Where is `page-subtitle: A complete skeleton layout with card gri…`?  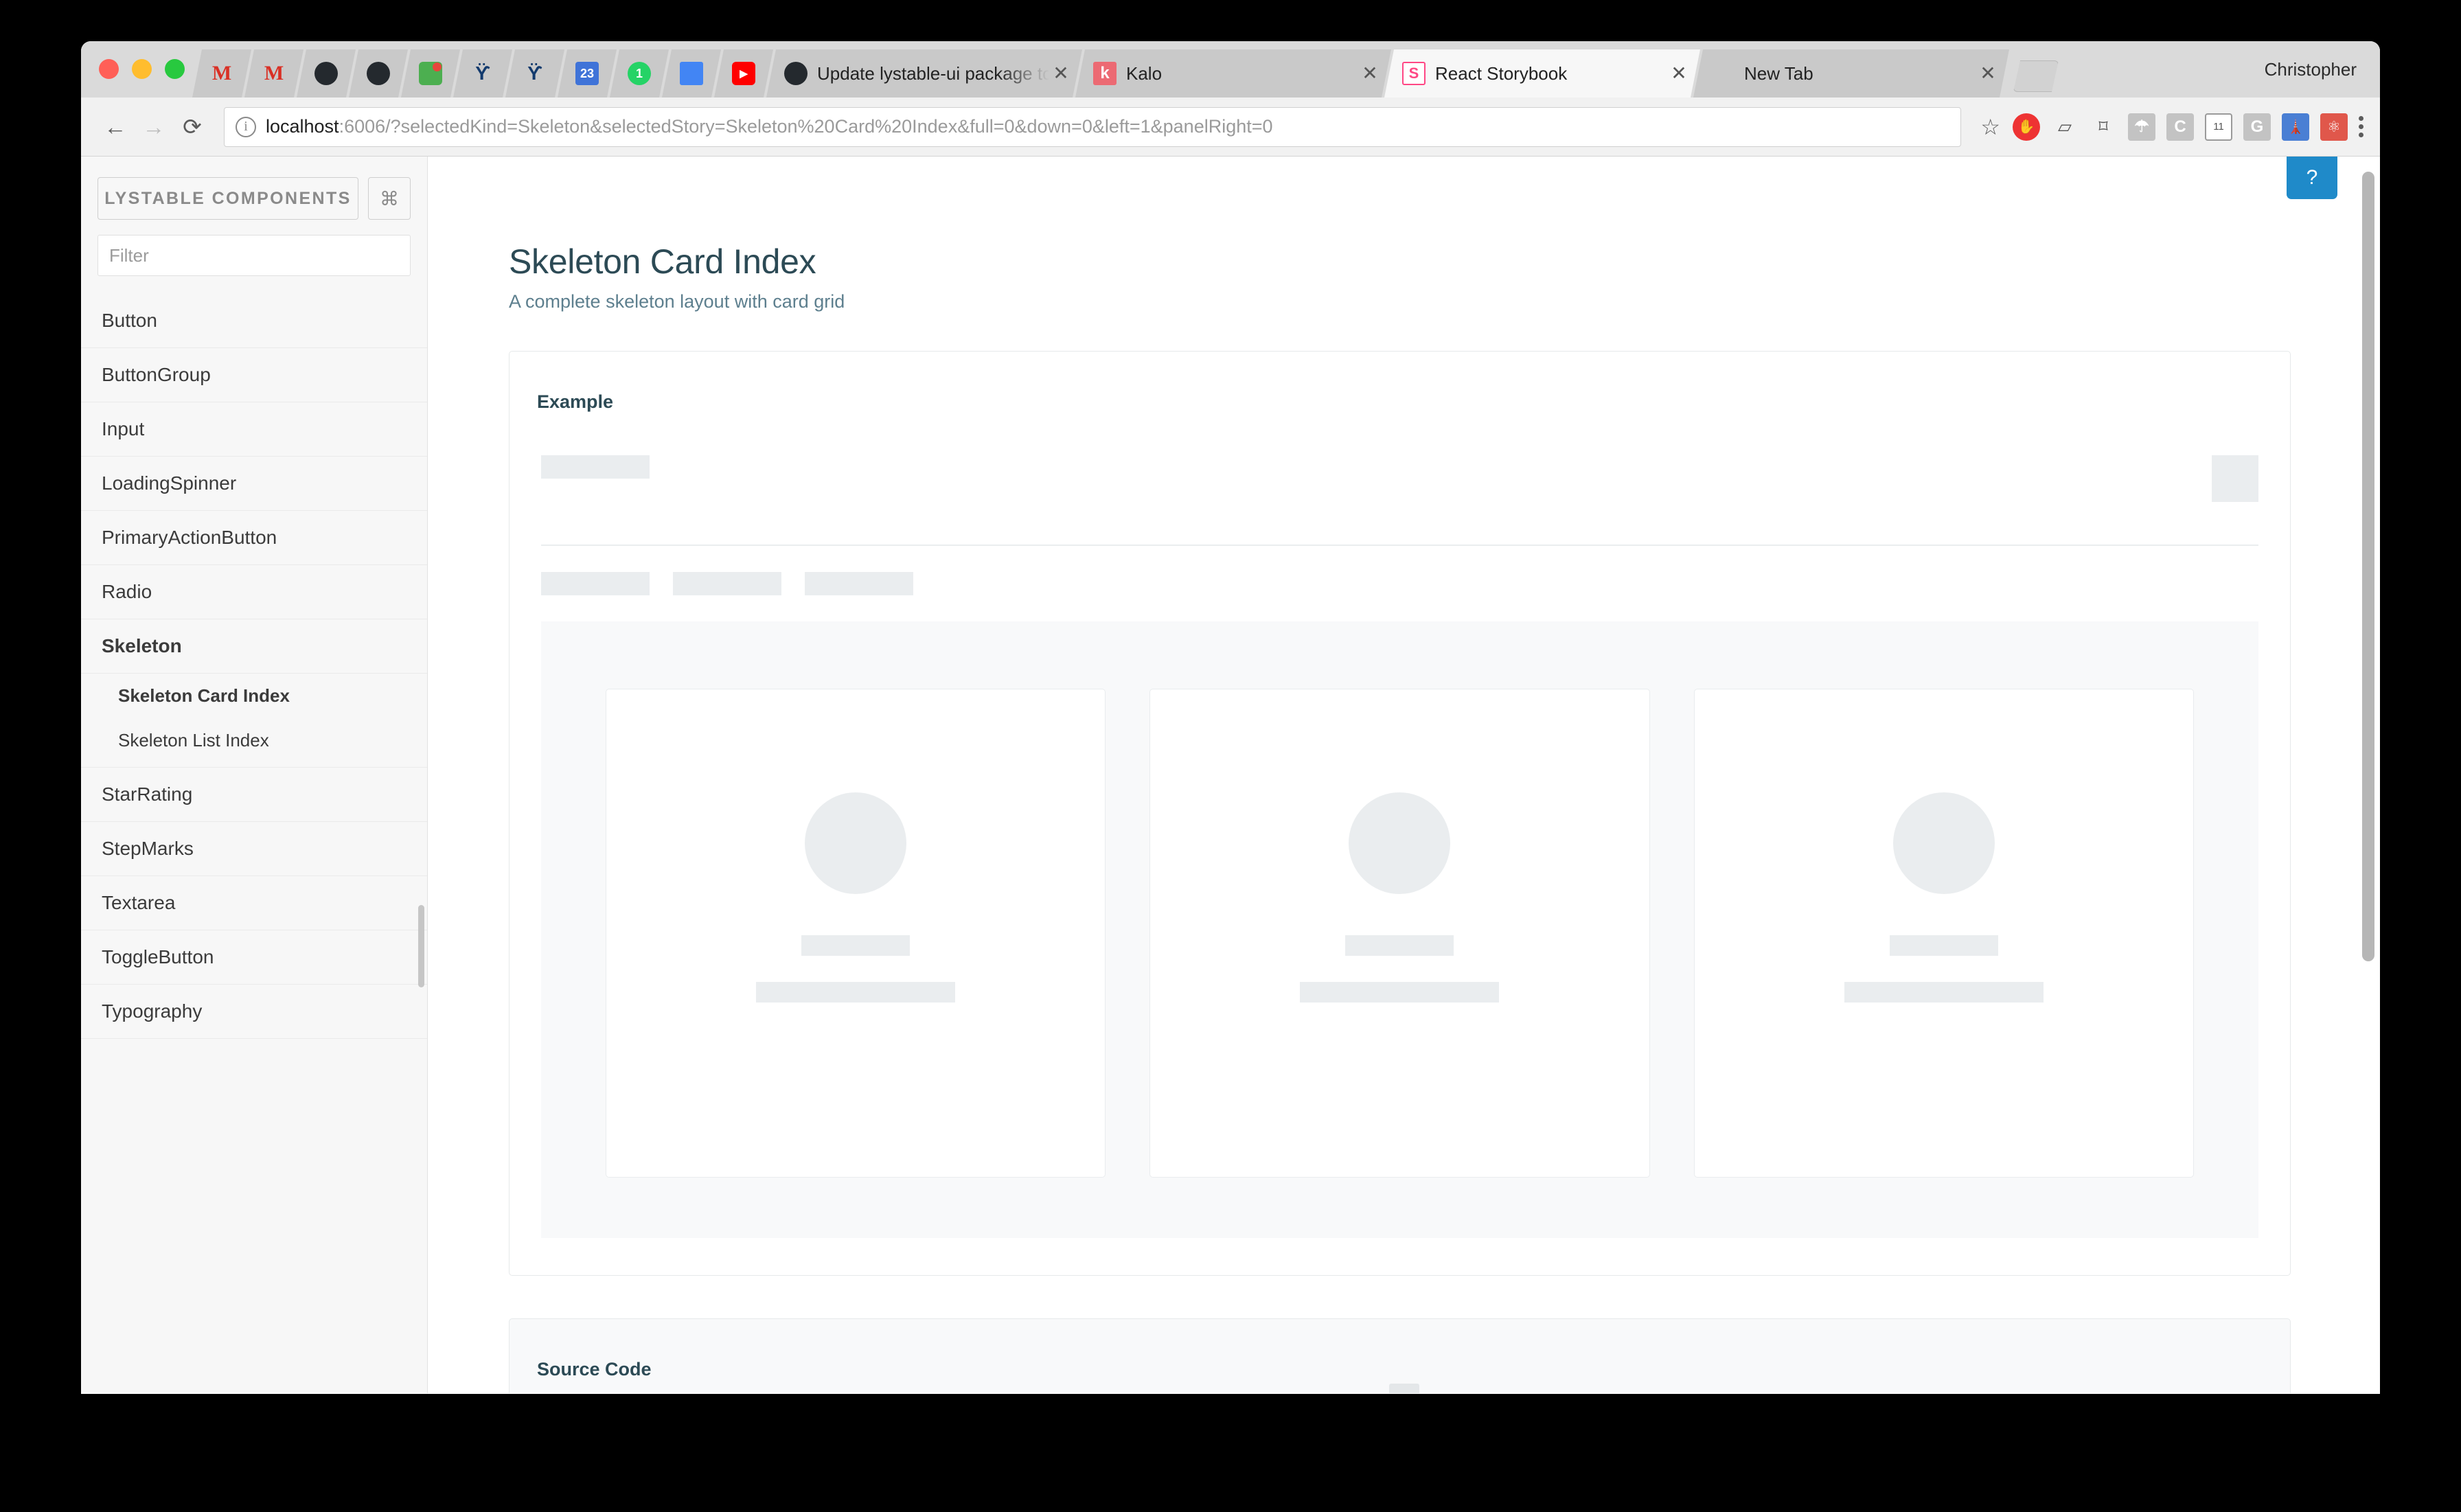
page-subtitle: A complete skeleton layout with card gri… is located at coordinates (677, 301).